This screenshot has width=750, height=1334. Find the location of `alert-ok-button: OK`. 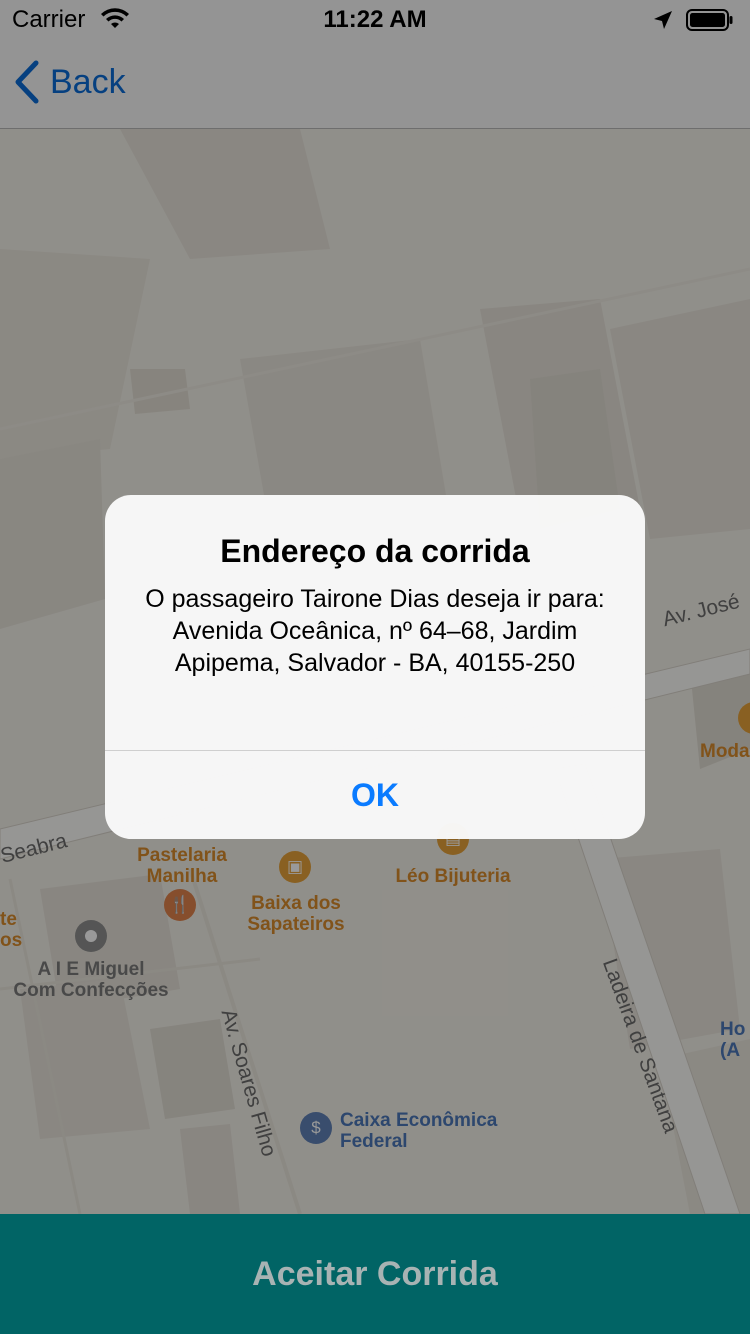

alert-ok-button: OK is located at coordinates (375, 795).